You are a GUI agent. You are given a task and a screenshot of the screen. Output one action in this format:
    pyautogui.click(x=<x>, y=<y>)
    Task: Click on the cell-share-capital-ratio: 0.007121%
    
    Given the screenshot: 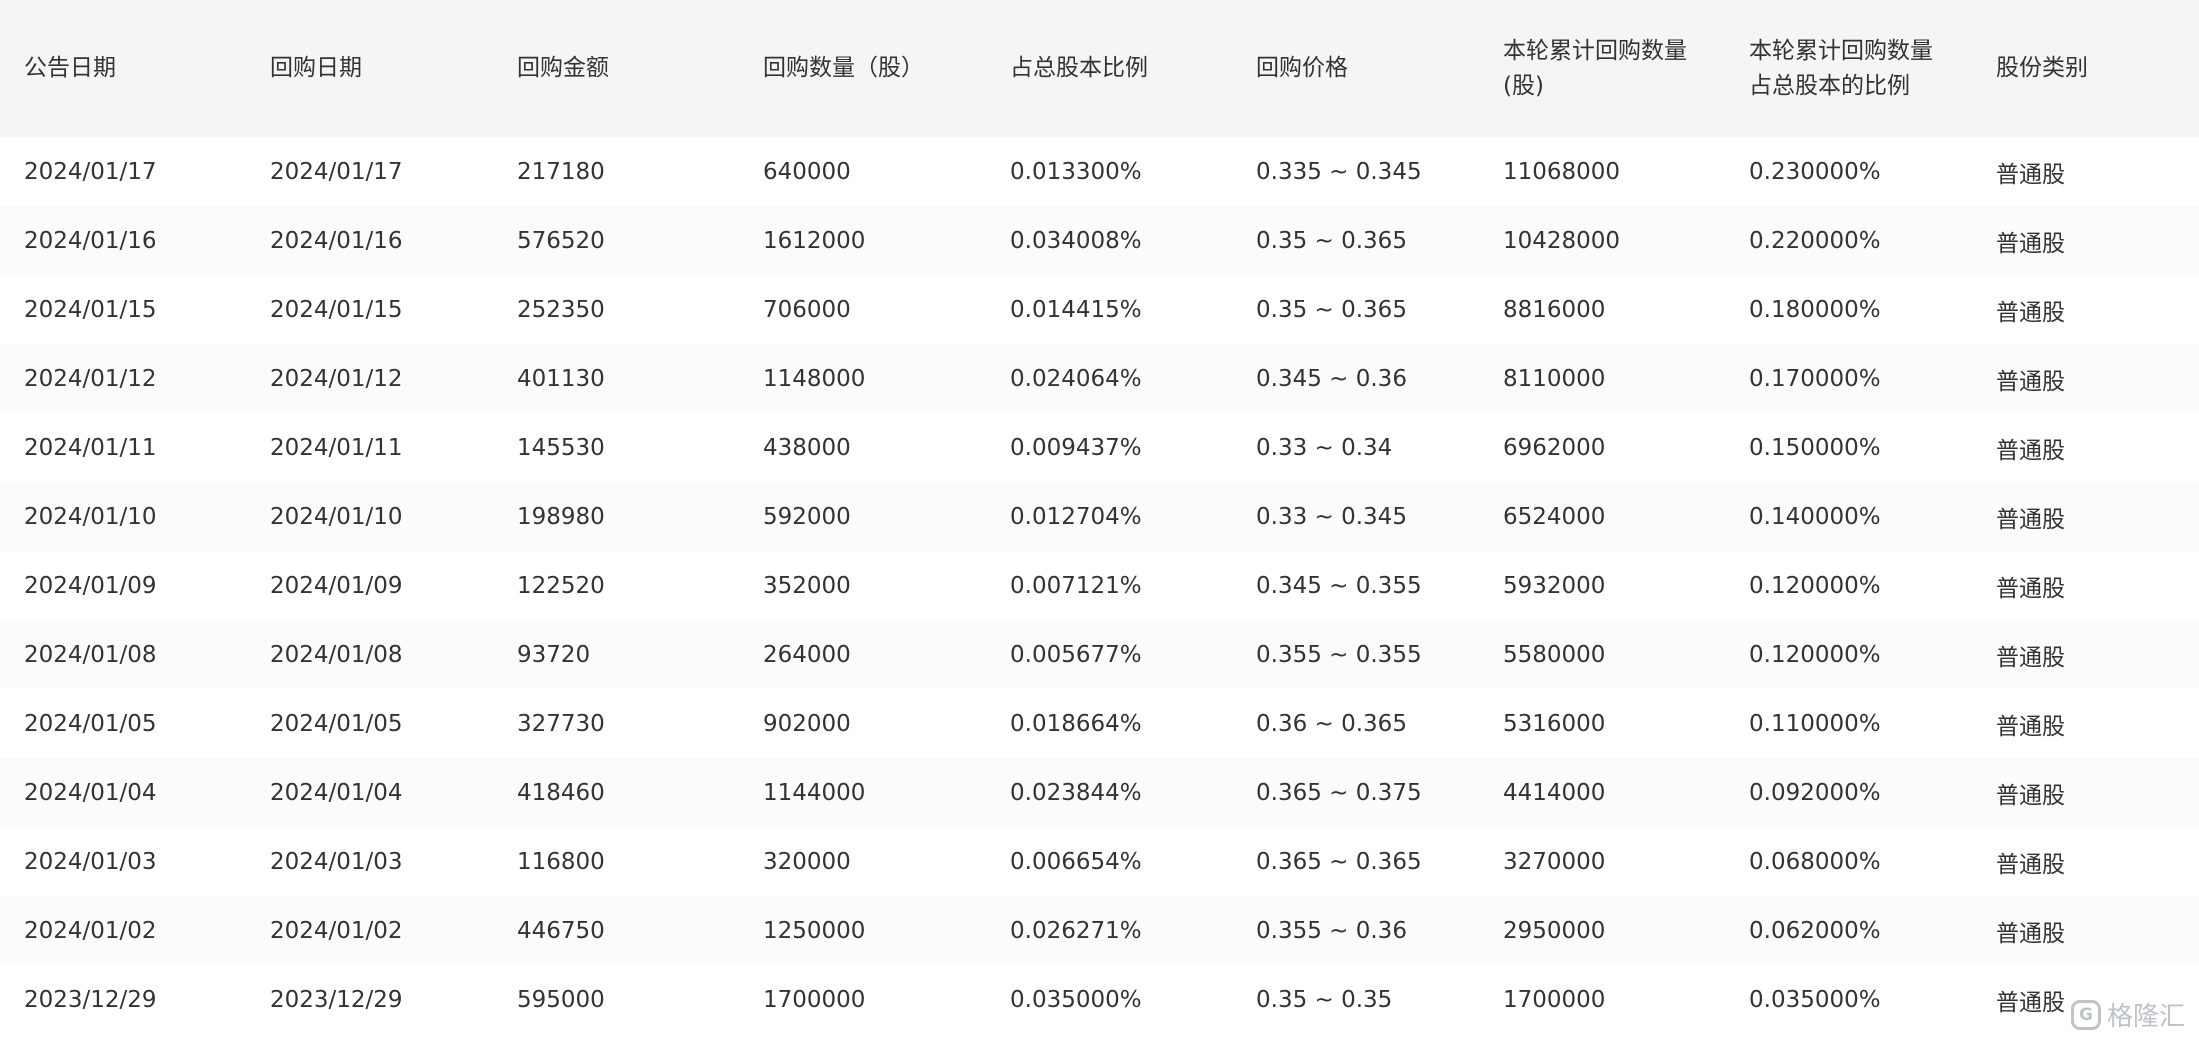 What is the action you would take?
    pyautogui.click(x=1076, y=585)
    